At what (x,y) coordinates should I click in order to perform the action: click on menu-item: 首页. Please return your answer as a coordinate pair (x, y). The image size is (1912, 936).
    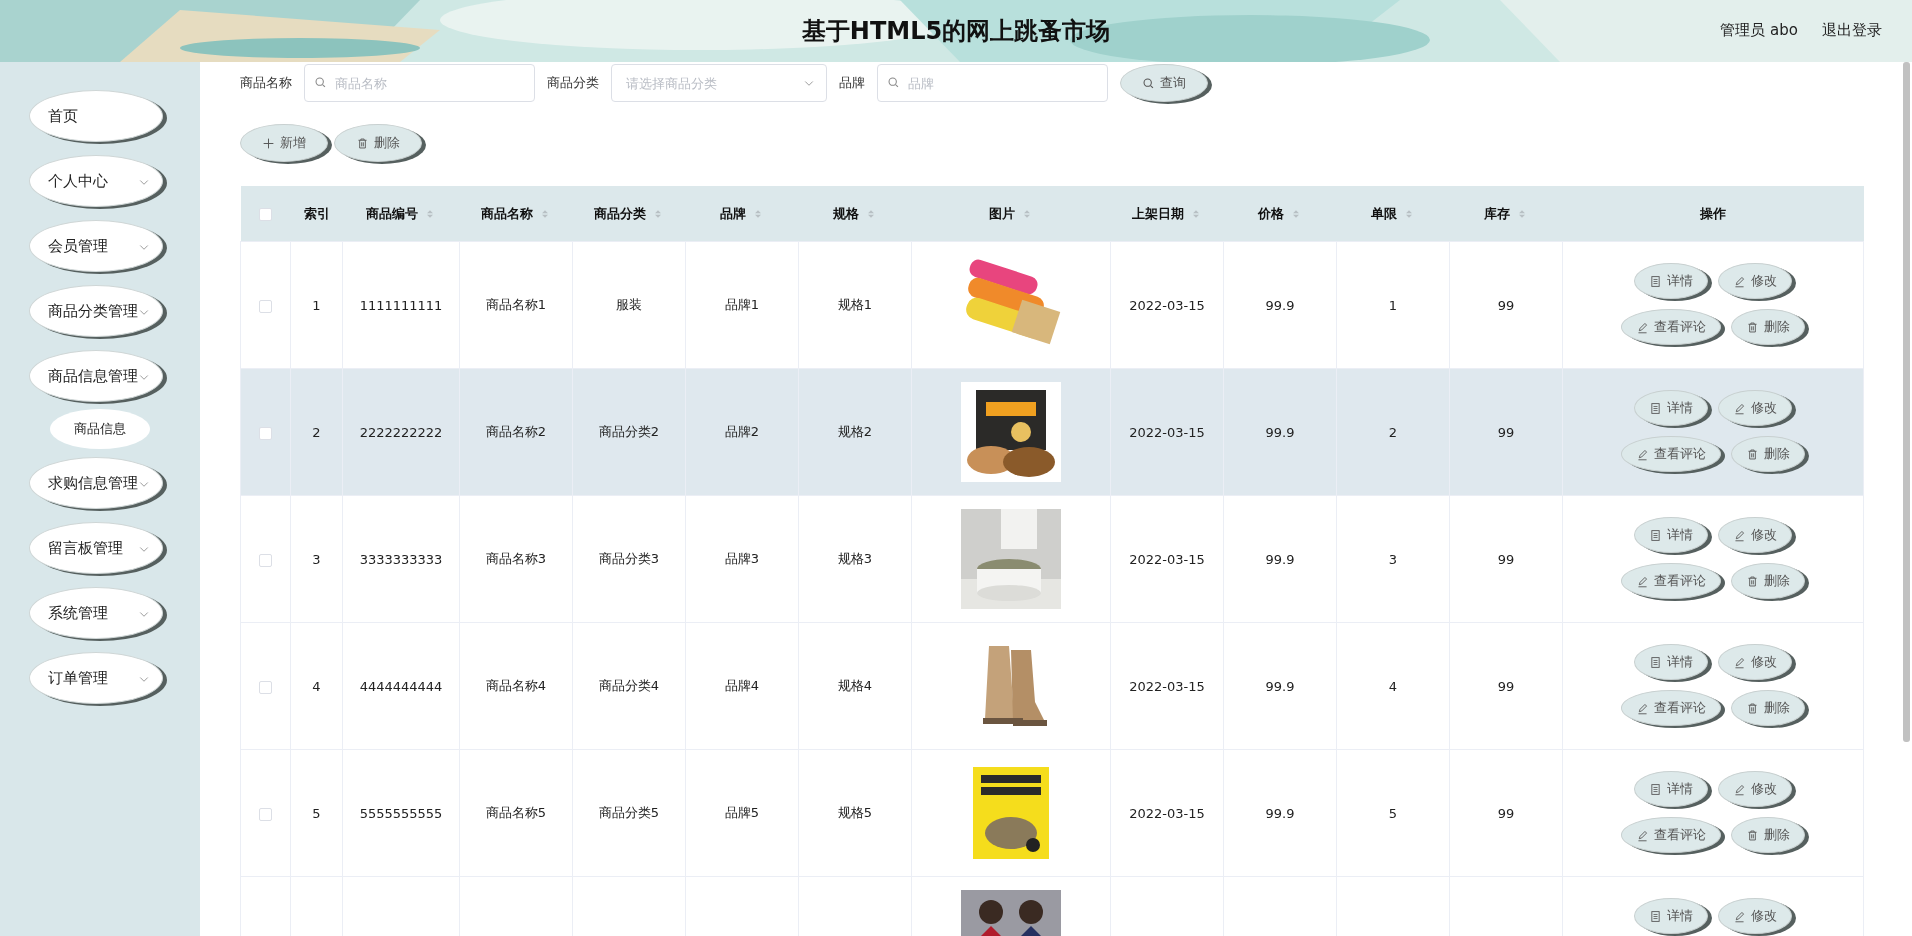
    Looking at the image, I should click on (96, 116).